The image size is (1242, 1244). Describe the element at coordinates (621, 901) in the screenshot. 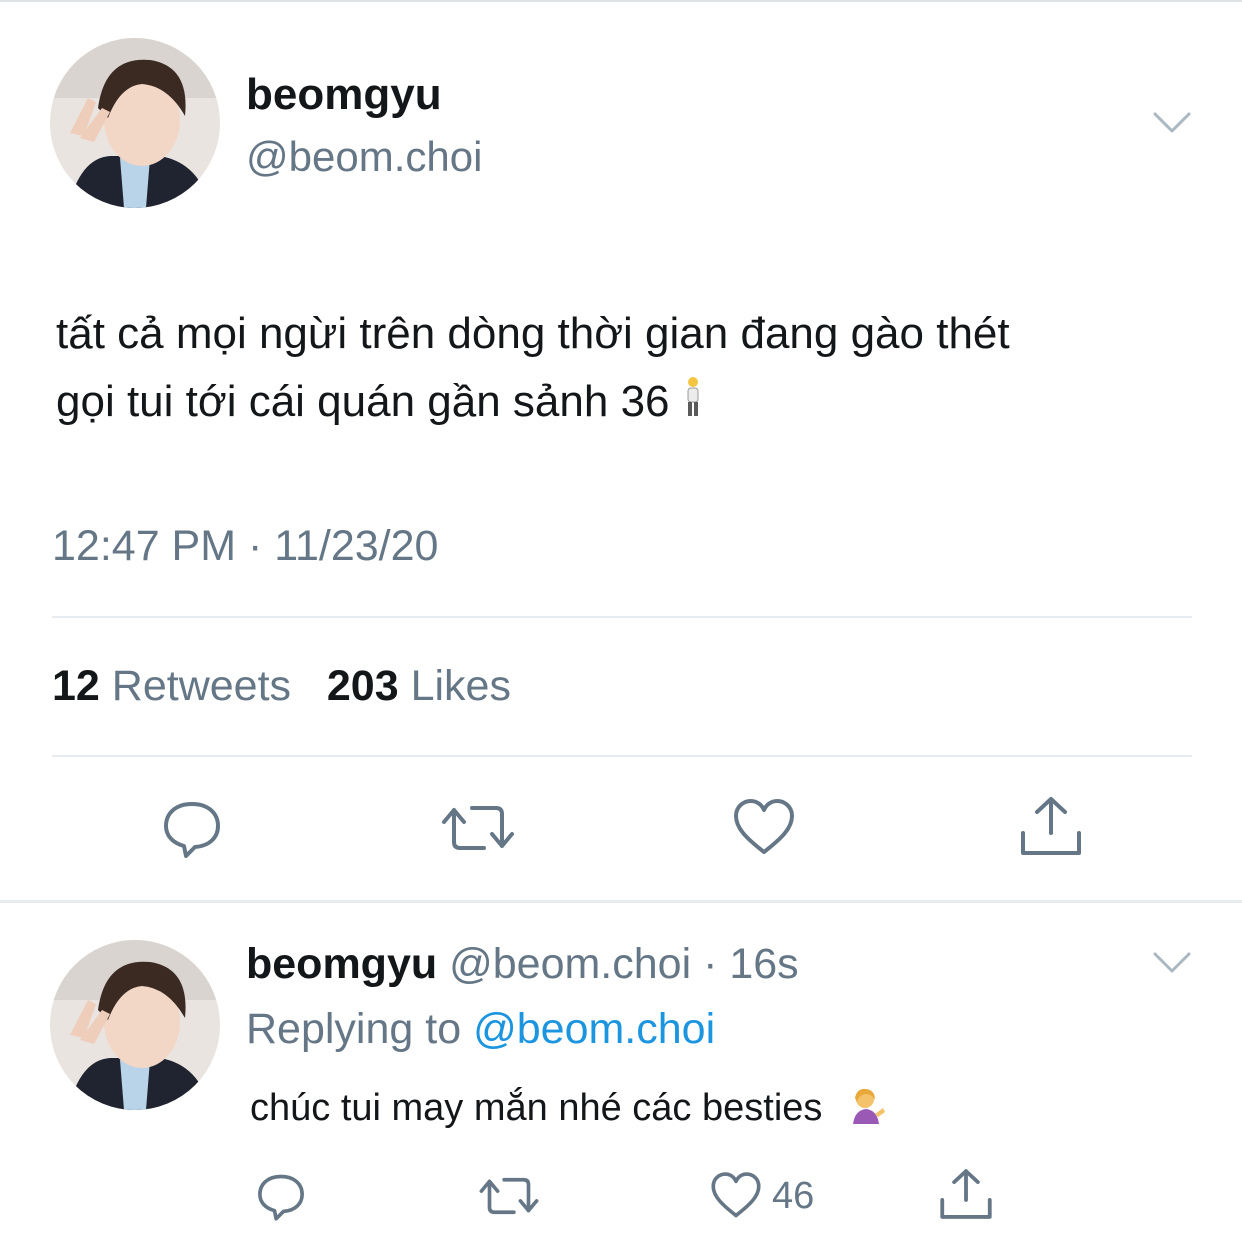

I see `section-separator` at that location.